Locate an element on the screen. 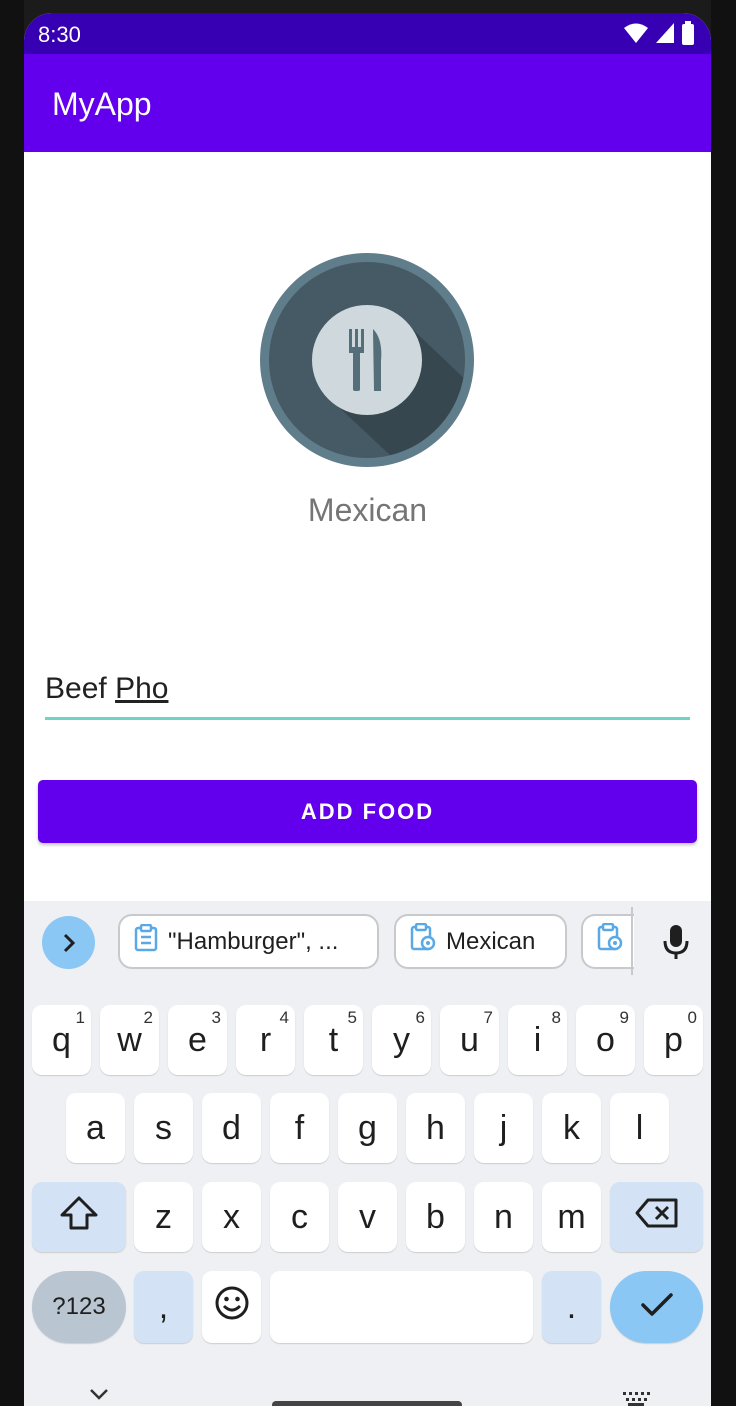 Image resolution: width=736 pixels, height=1406 pixels. key-x: x is located at coordinates (231, 1217).